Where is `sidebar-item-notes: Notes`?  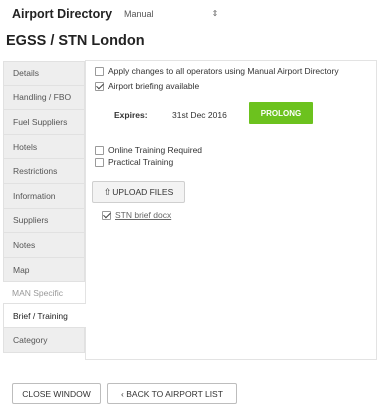 sidebar-item-notes: Notes is located at coordinates (44, 245).